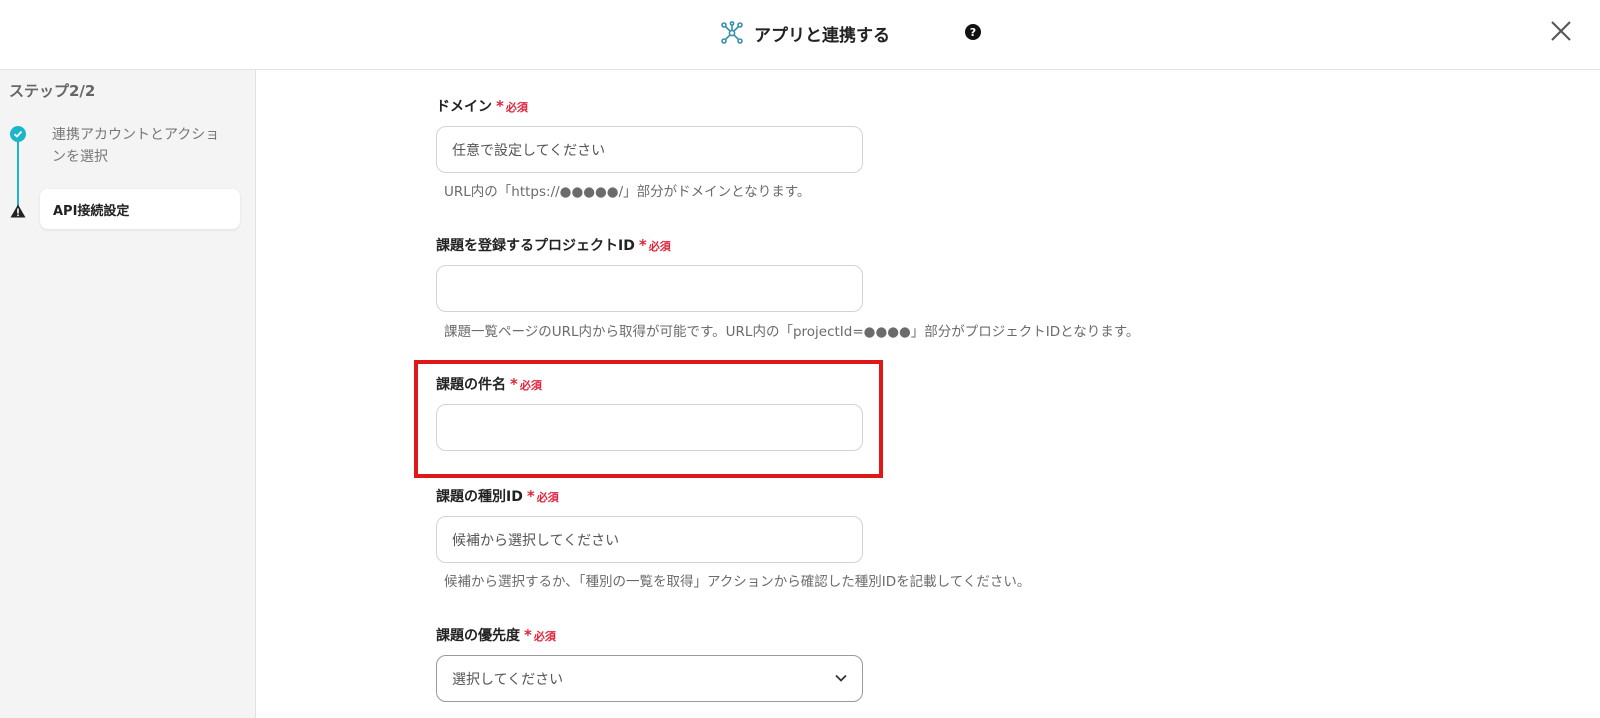 This screenshot has height=718, width=1600. What do you see at coordinates (478, 636) in the screenshot?
I see `label-text: 課題の優先度` at bounding box center [478, 636].